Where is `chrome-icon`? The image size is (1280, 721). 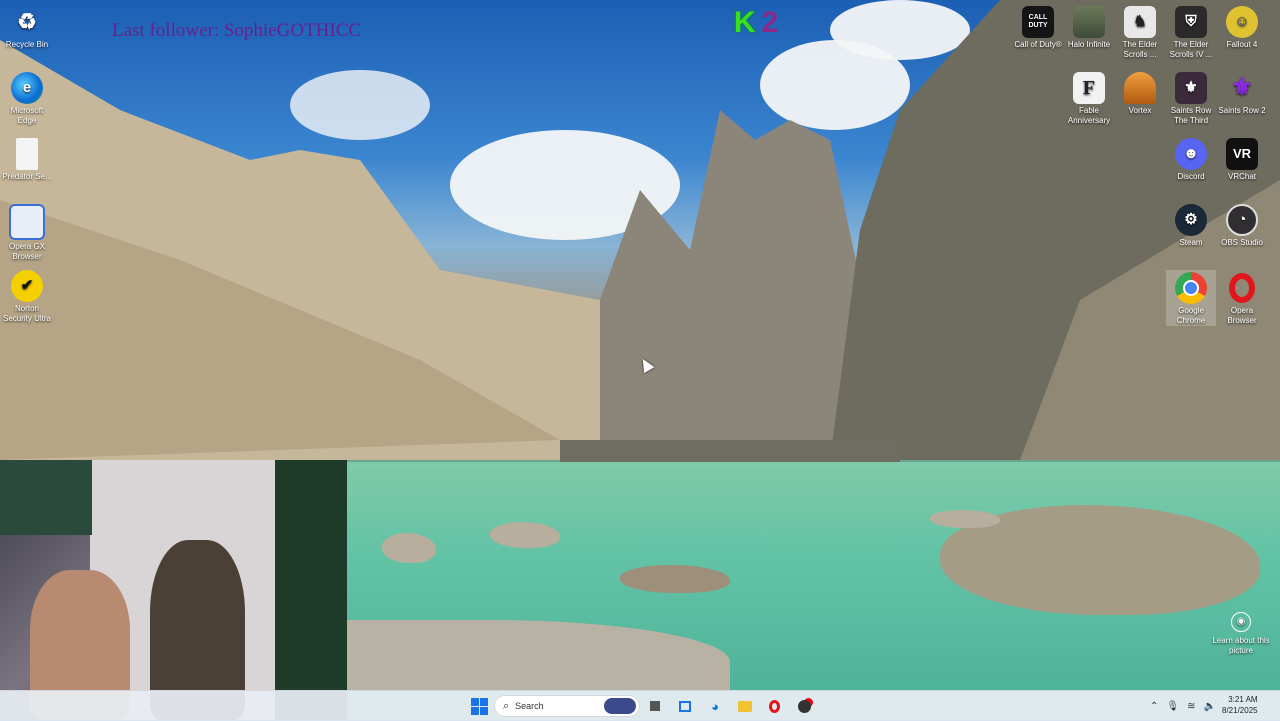 chrome-icon is located at coordinates (1191, 288).